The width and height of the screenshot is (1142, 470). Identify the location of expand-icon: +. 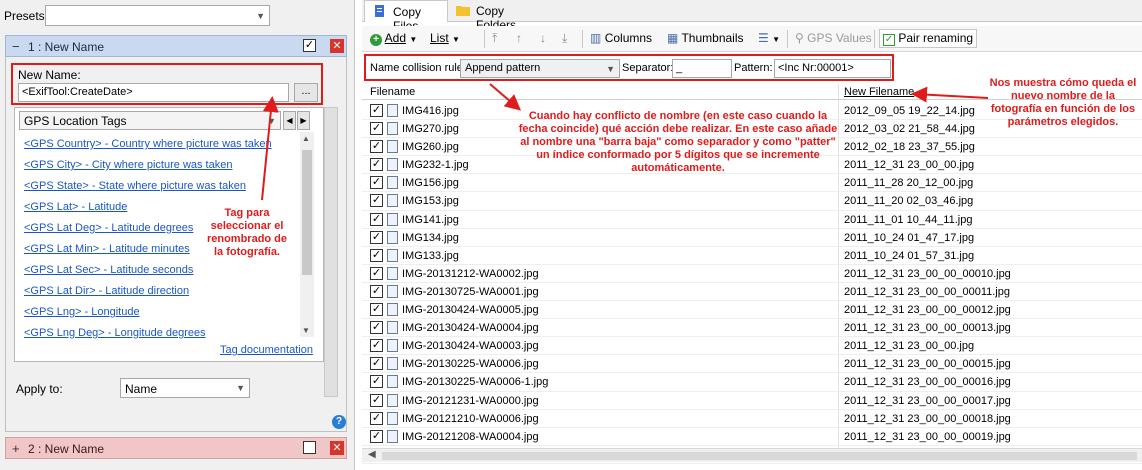
(16, 448).